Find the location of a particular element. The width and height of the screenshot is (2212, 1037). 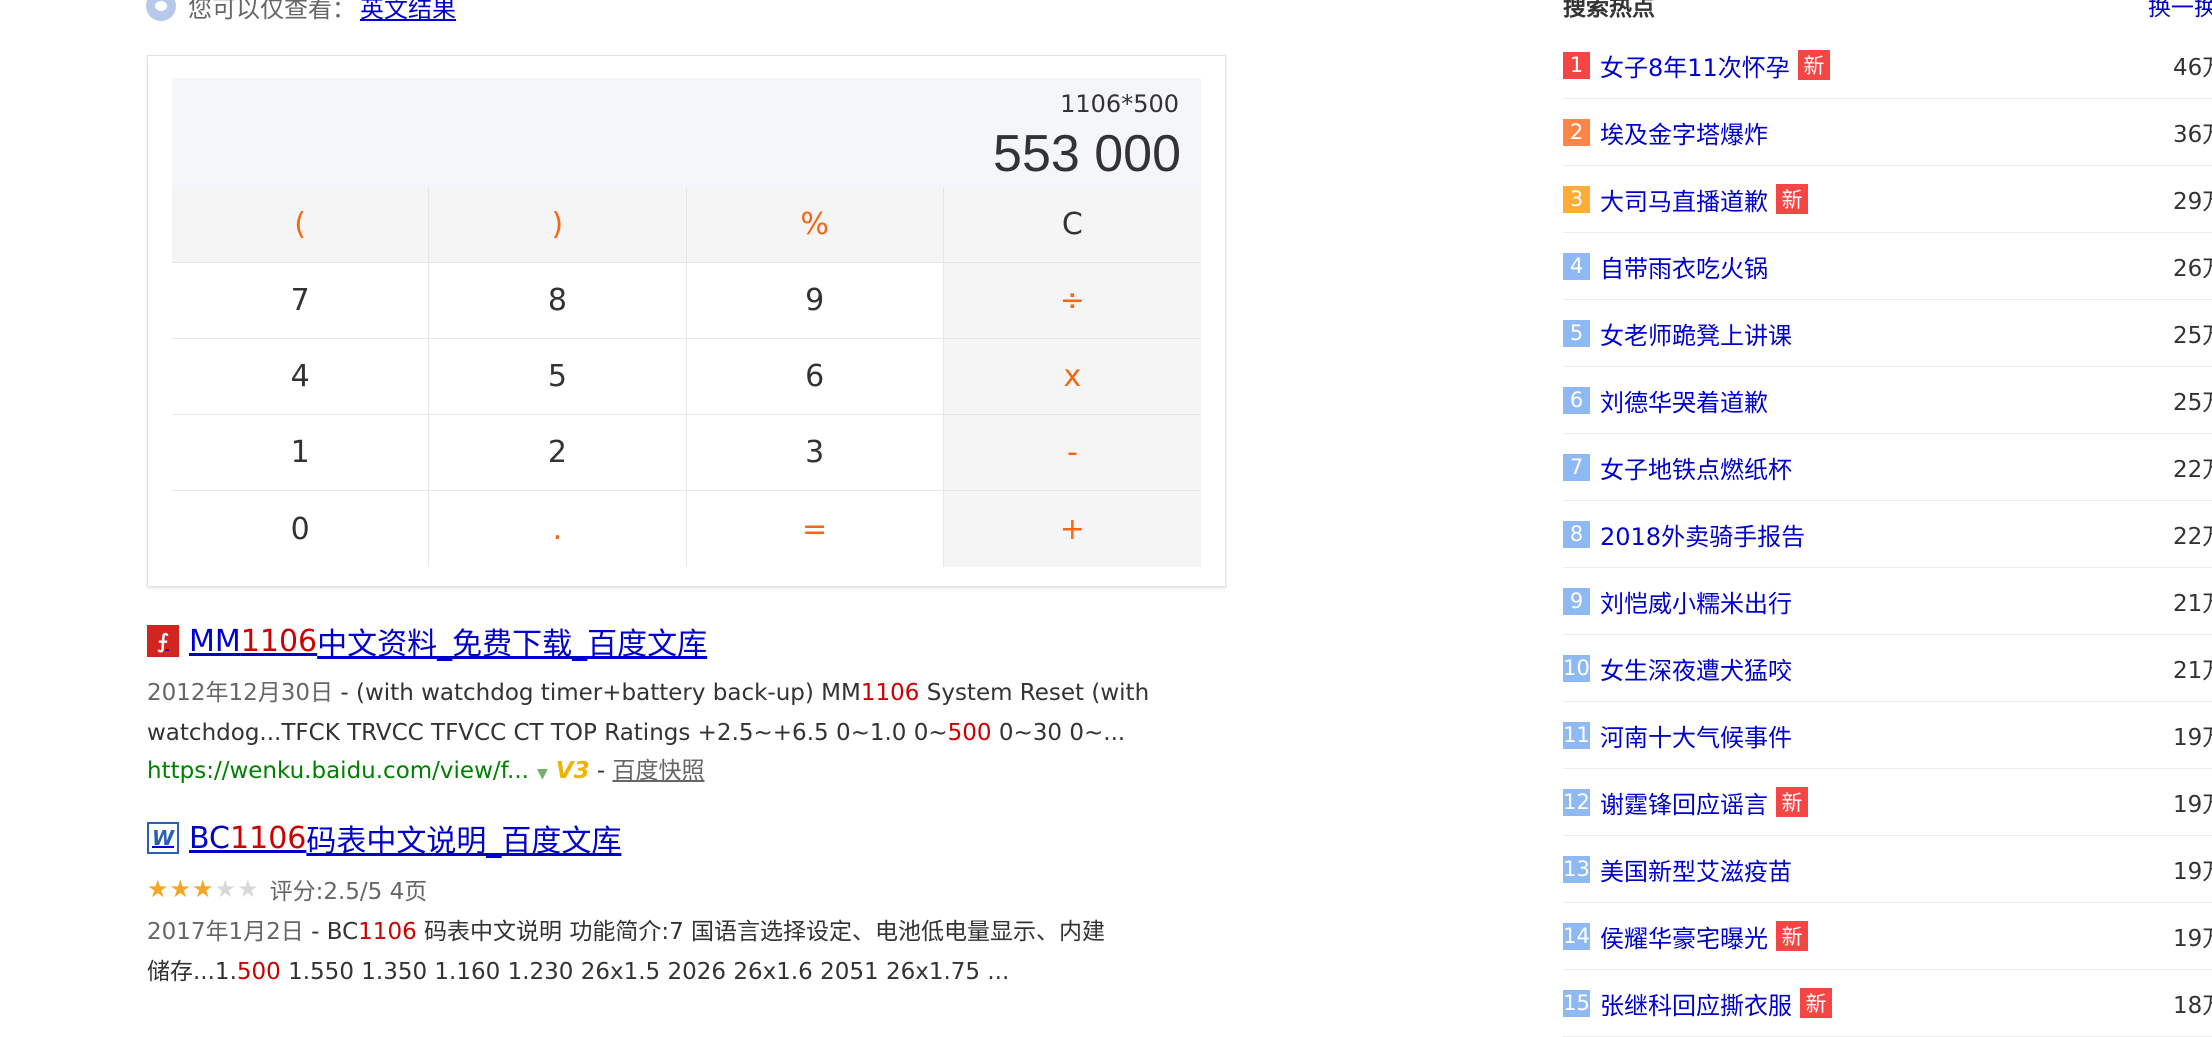

paw-icon is located at coordinates (161, 10).